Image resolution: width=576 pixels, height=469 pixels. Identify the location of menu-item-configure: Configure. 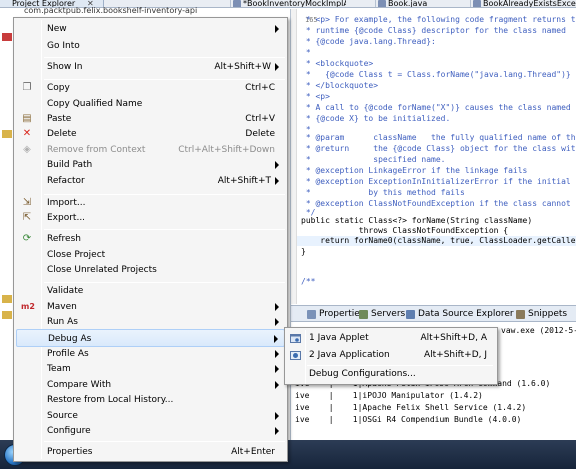
(150, 431).